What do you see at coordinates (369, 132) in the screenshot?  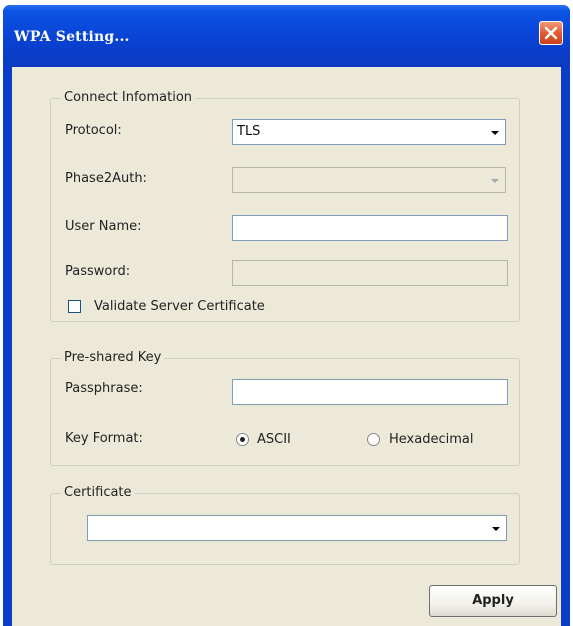 I see `protocol-dropdown: TLS` at bounding box center [369, 132].